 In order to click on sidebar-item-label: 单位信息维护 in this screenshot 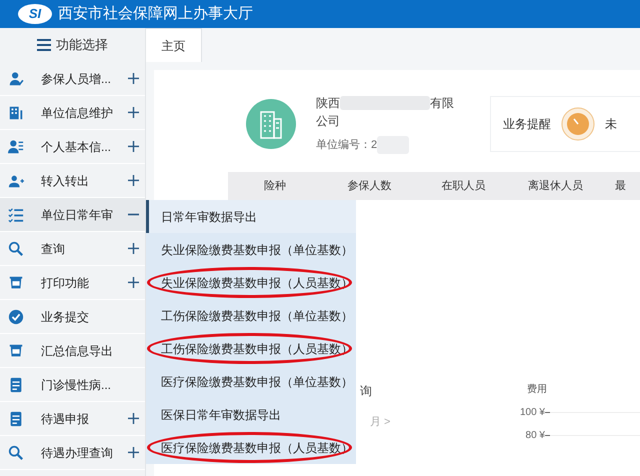, I will do `click(77, 113)`.